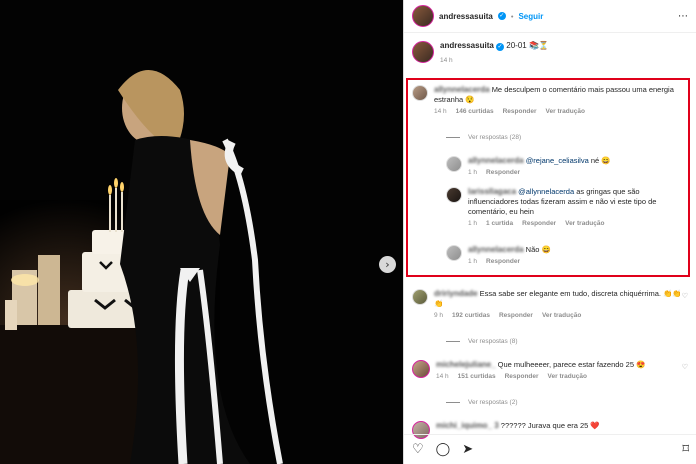  What do you see at coordinates (423, 52) in the screenshot?
I see `caption-avatar` at bounding box center [423, 52].